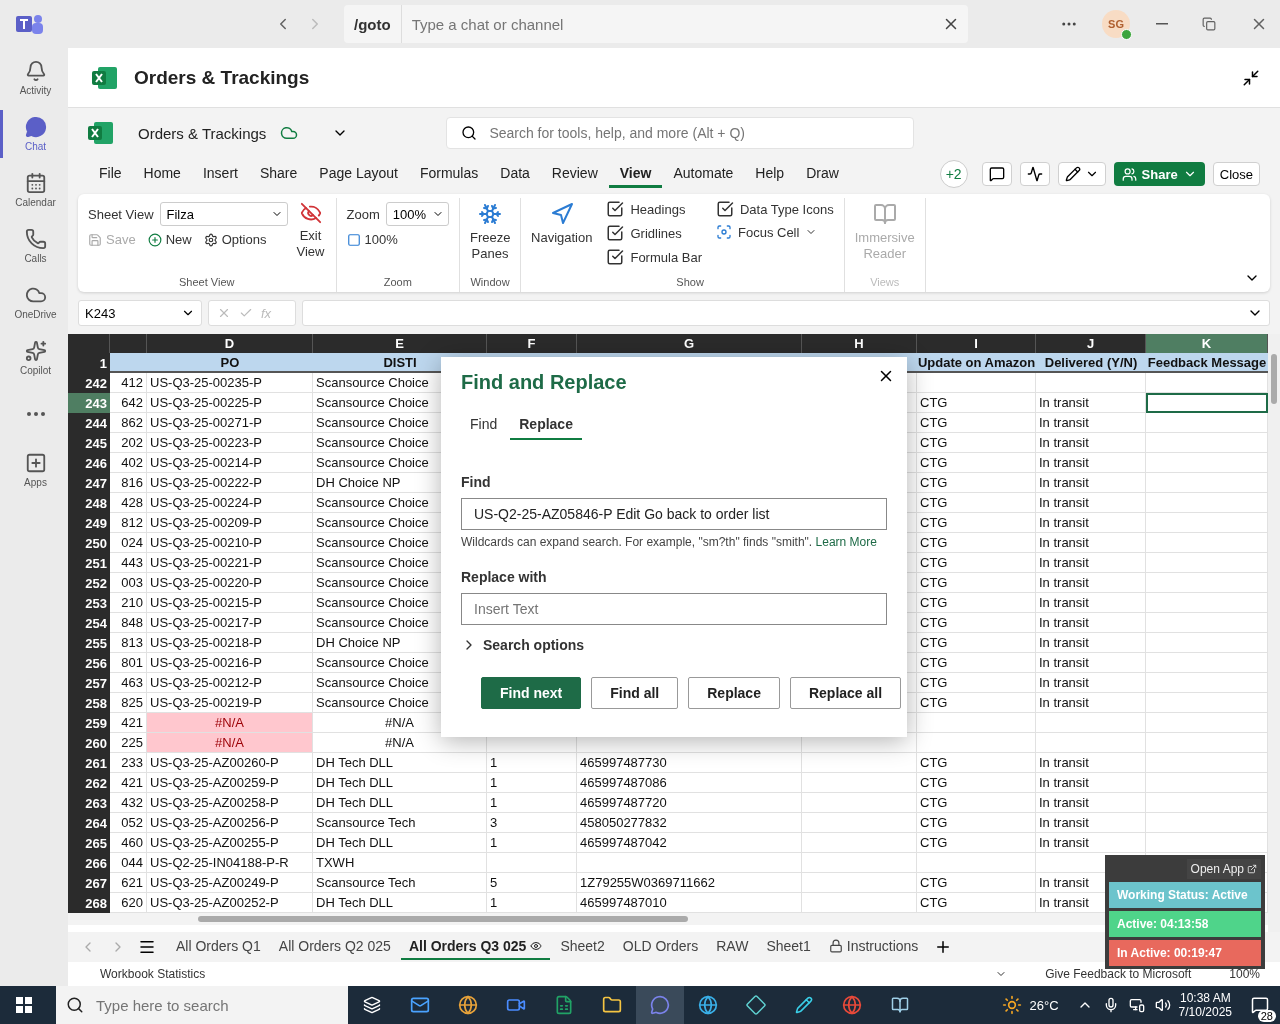 The height and width of the screenshot is (1024, 1280). I want to click on workbook-statistics: Workbook Statistics, so click(153, 974).